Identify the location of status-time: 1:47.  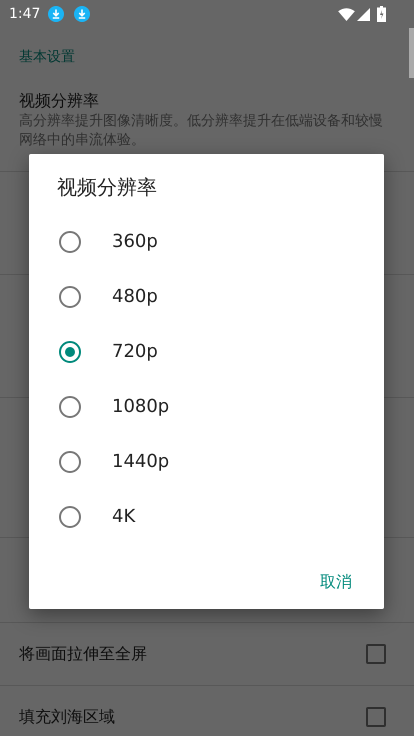
(24, 14).